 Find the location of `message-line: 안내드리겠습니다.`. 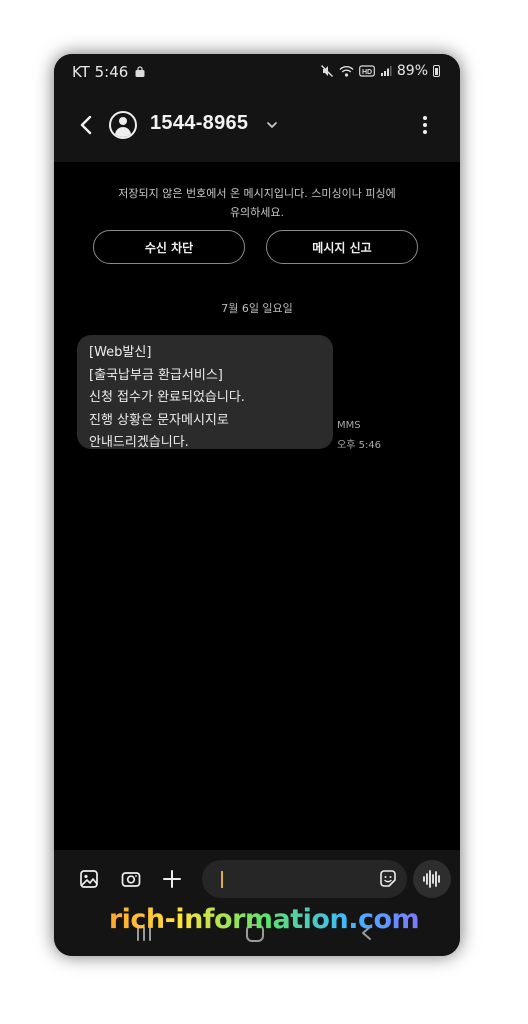

message-line: 안내드리겠습니다. is located at coordinates (139, 442).